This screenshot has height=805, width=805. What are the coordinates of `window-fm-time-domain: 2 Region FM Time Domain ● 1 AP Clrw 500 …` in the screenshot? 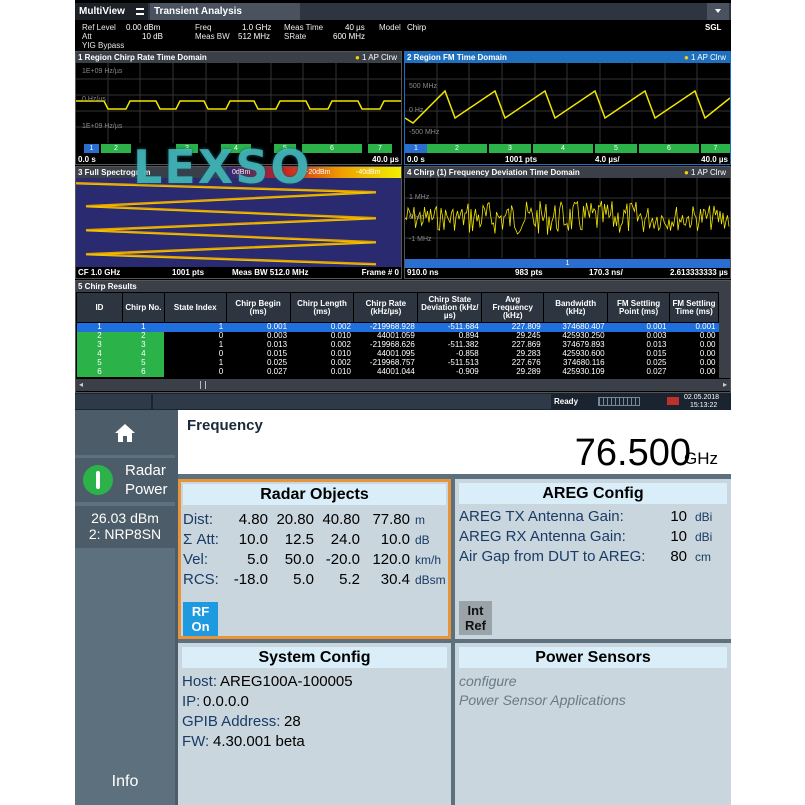 It's located at (567, 108).